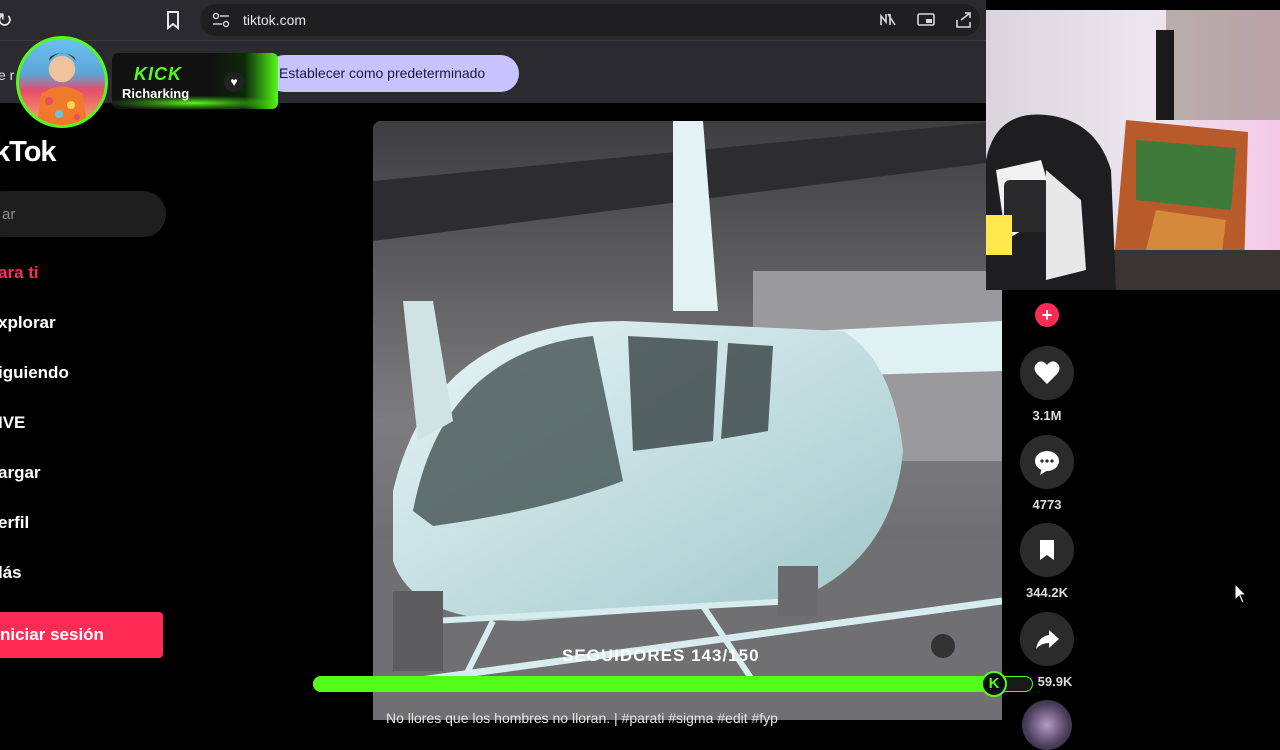  What do you see at coordinates (590, 20) in the screenshot?
I see `address-bar: tiktok.com` at bounding box center [590, 20].